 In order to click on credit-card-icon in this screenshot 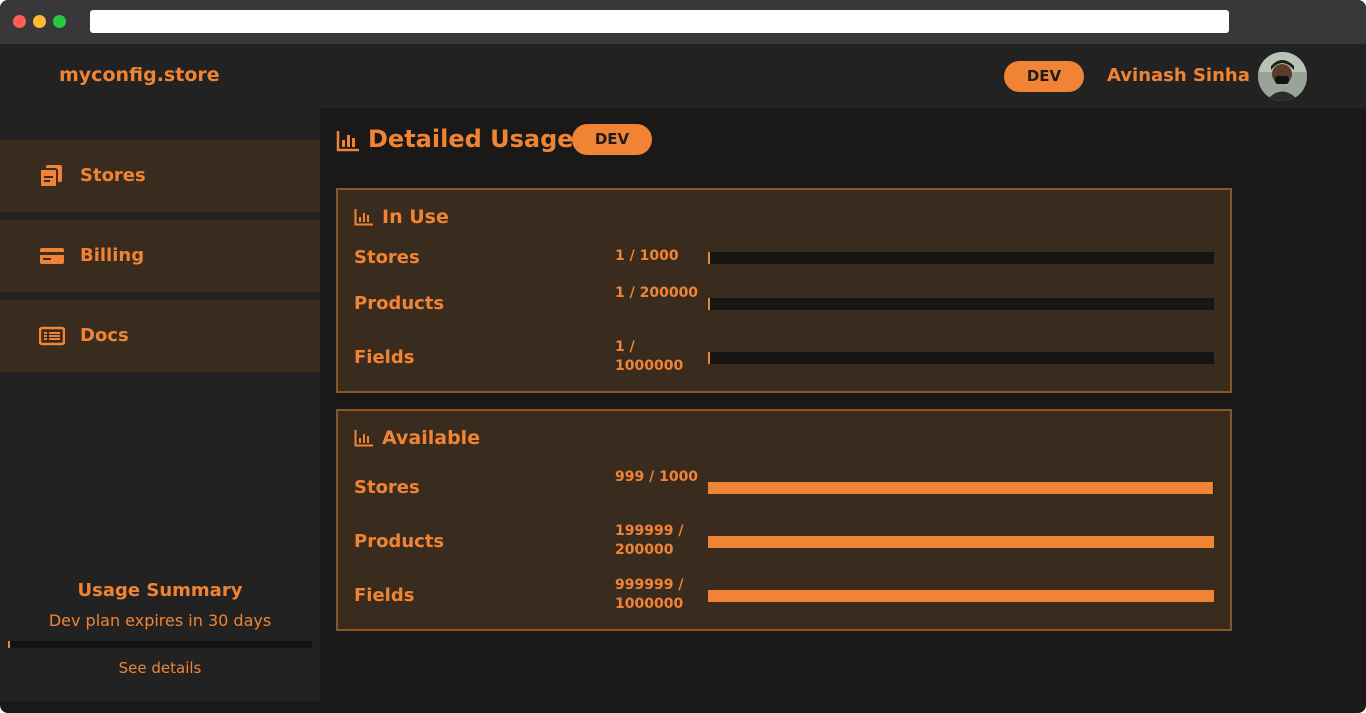, I will do `click(52, 256)`.